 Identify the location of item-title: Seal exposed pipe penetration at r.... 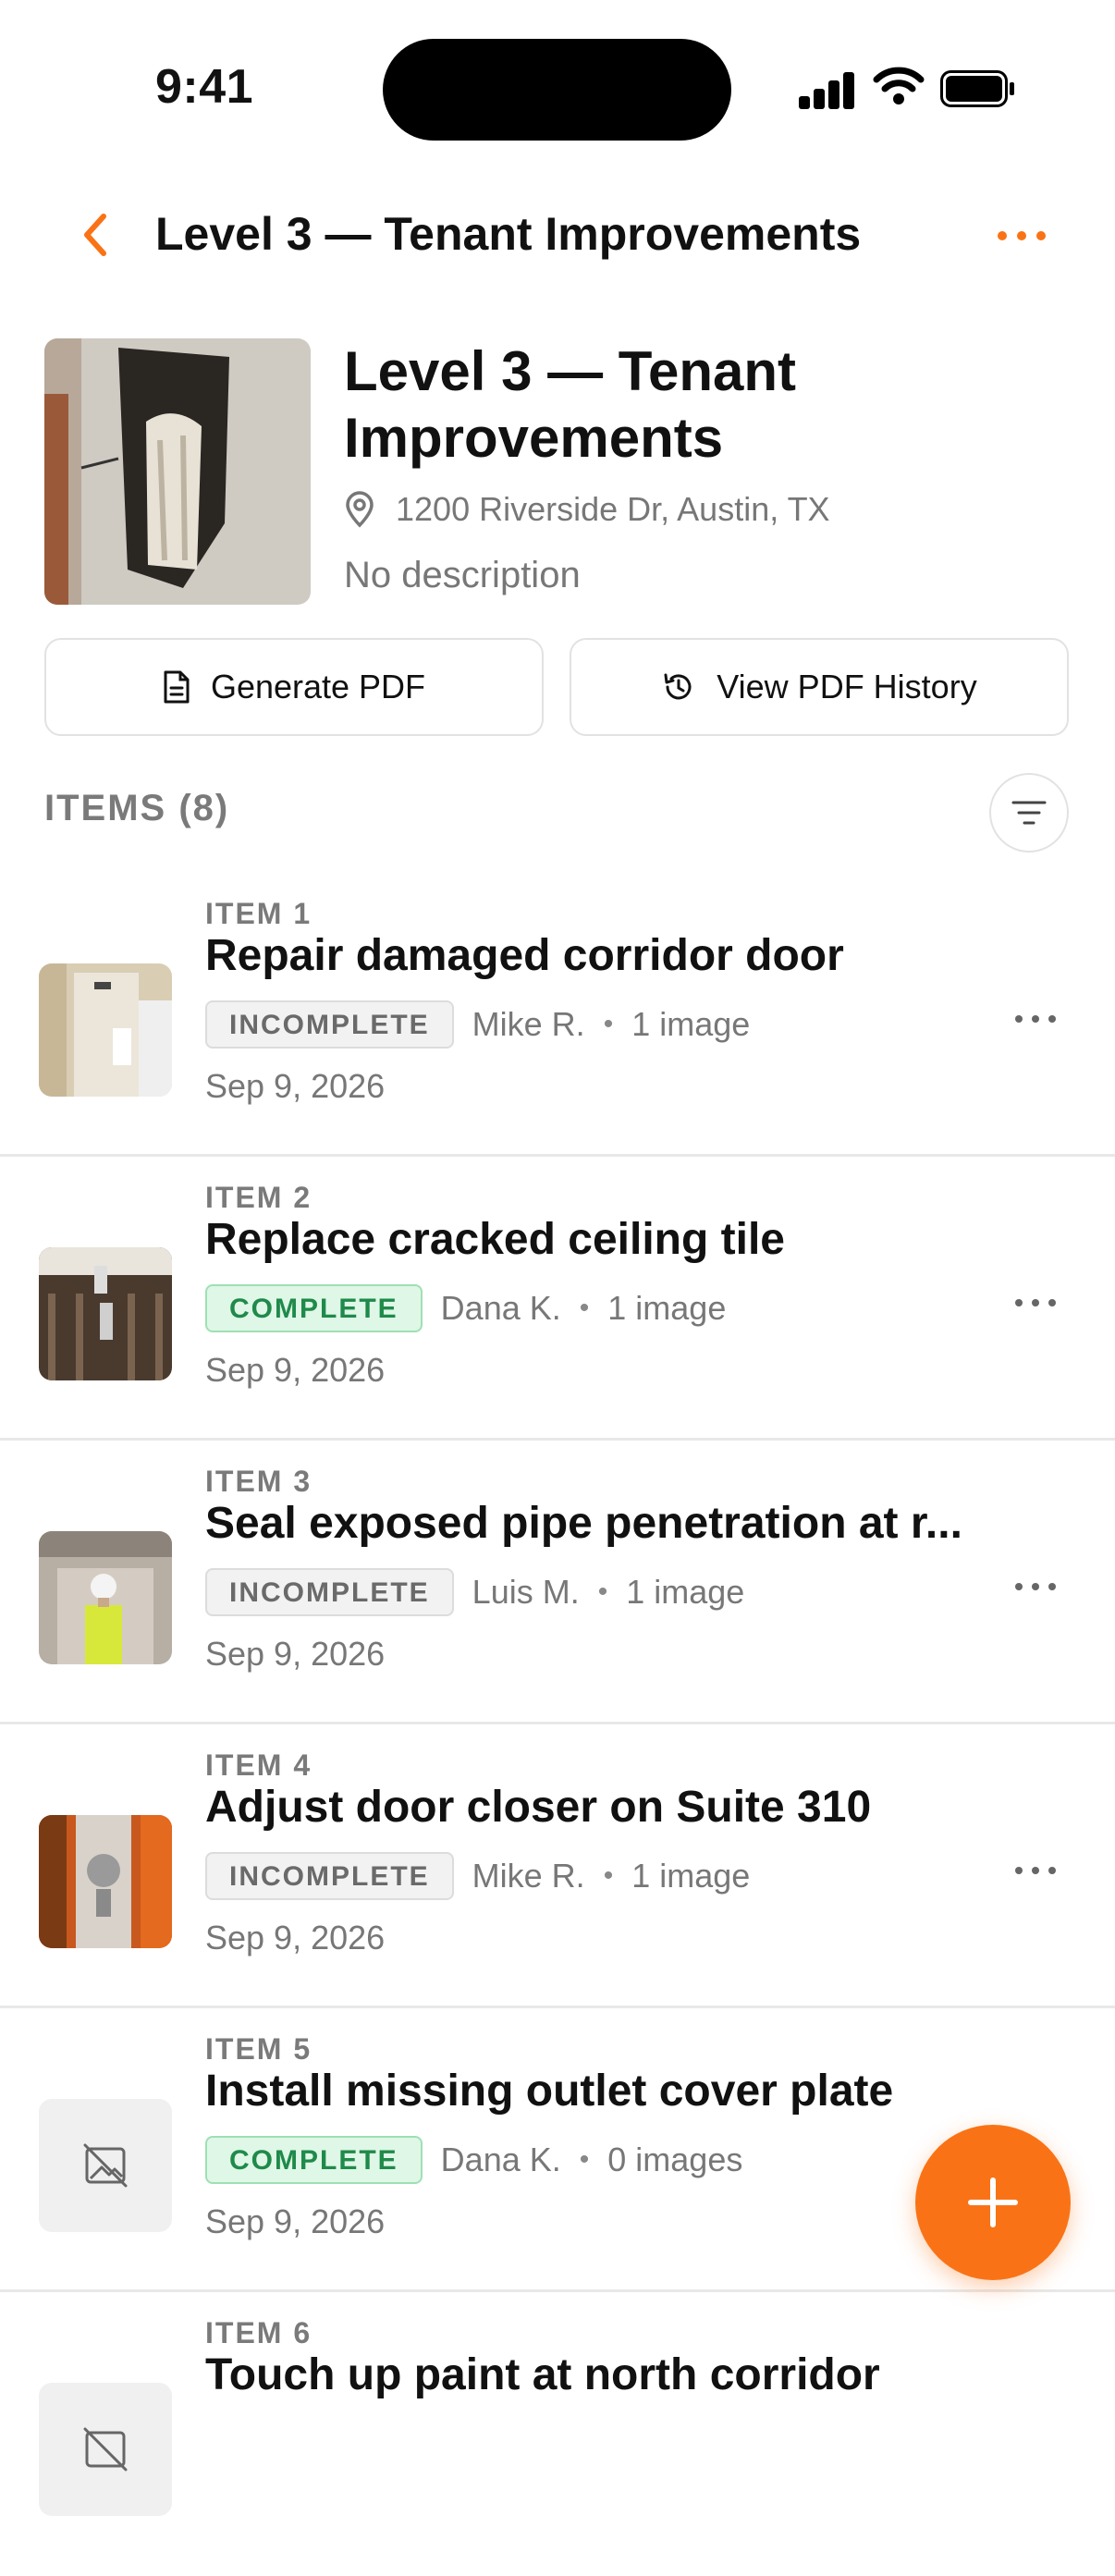
(583, 1523).